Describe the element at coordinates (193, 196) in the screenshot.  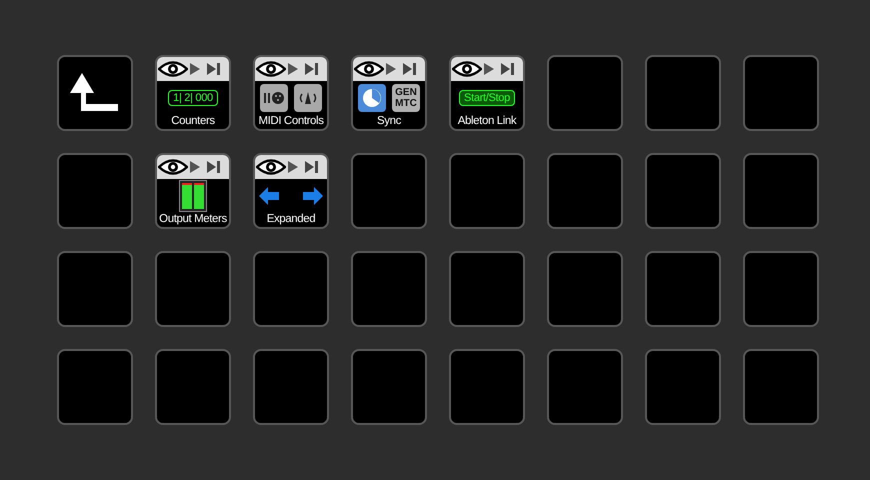
I see `level-meter-icon` at that location.